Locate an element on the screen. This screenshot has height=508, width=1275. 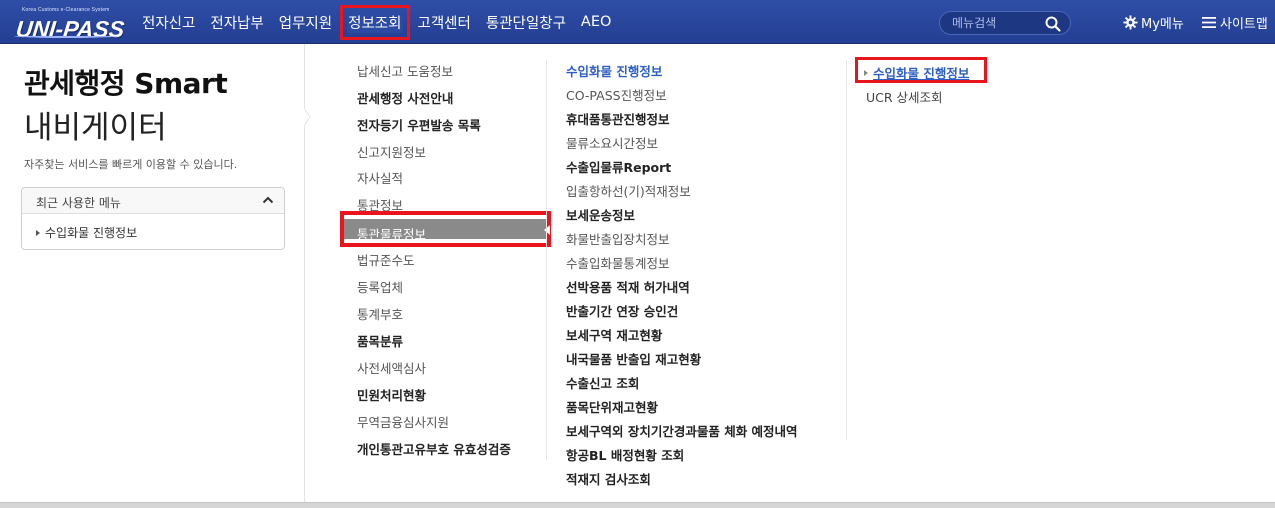
chevron-up-icon is located at coordinates (268, 200).